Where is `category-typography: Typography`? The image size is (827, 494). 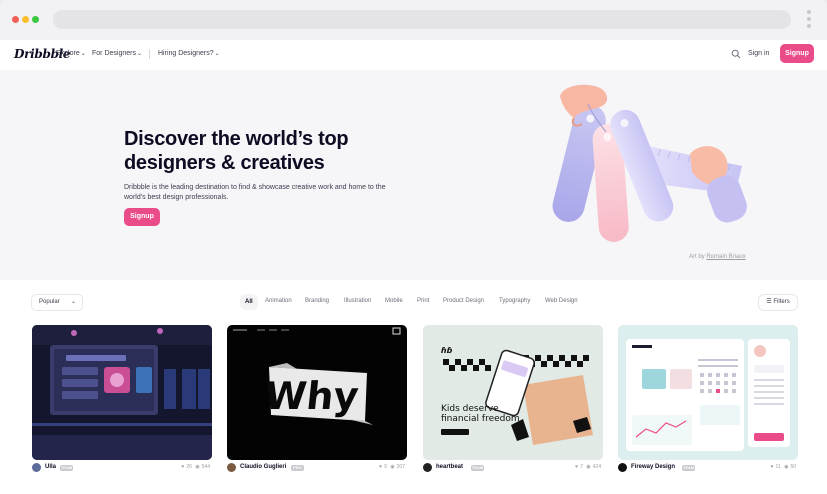
category-typography: Typography is located at coordinates (514, 301).